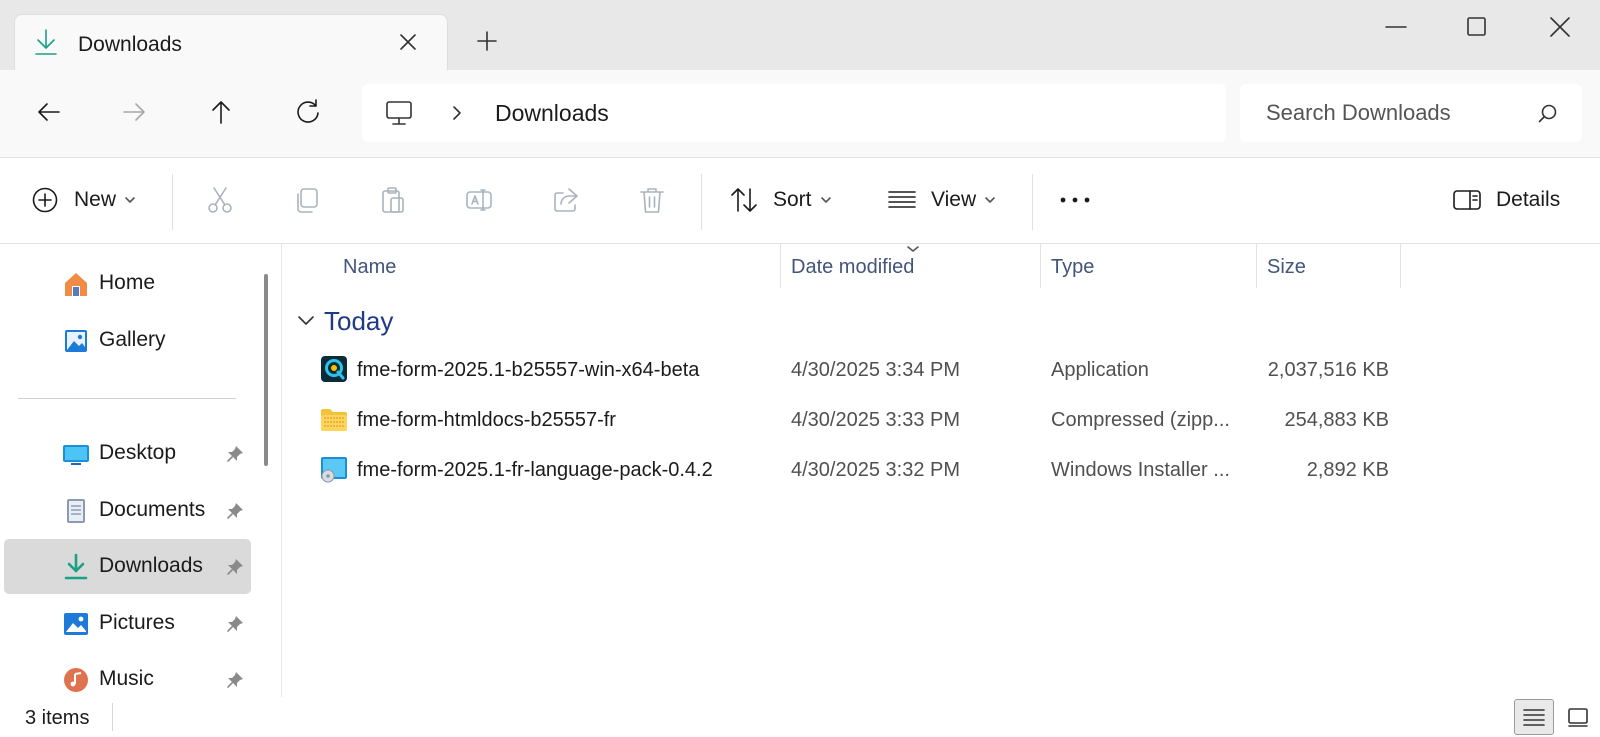 Image resolution: width=1600 pixels, height=737 pixels. Describe the element at coordinates (535, 470) in the screenshot. I see `file-name: fme-form-2025.1-fr-language-pack-0.4.2` at that location.